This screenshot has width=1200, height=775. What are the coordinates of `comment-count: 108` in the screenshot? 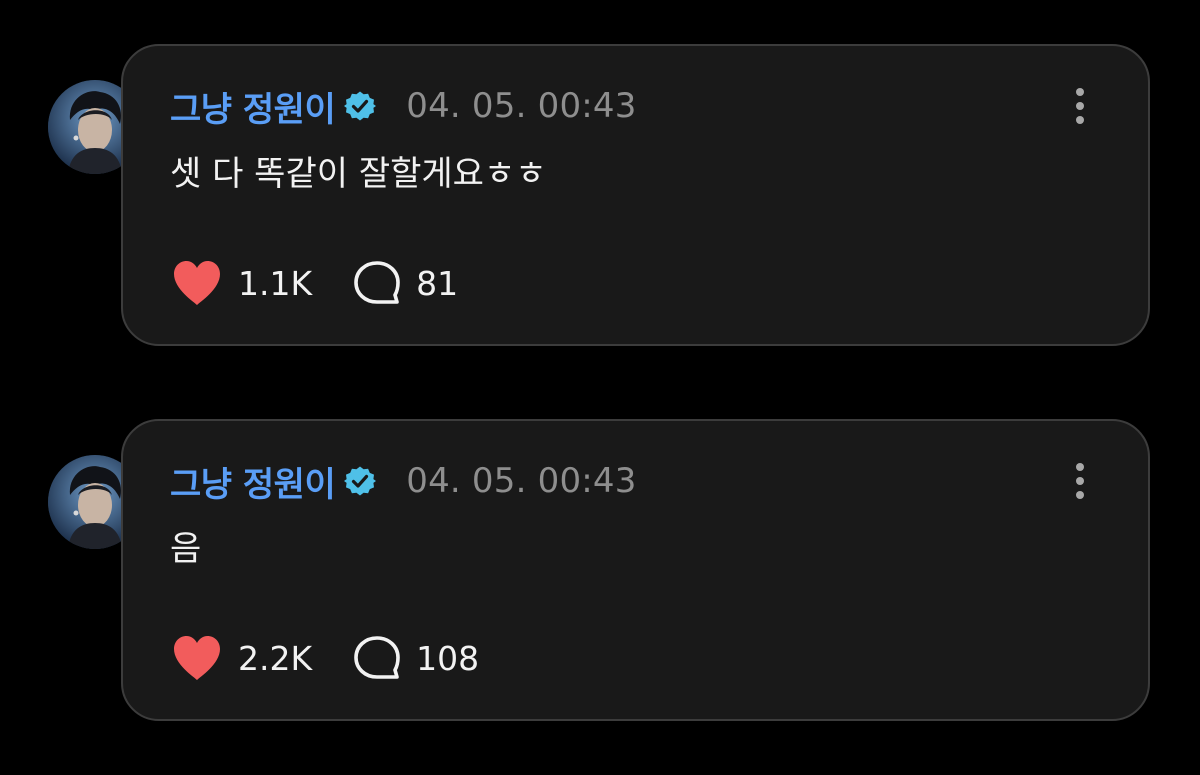 It's located at (448, 658).